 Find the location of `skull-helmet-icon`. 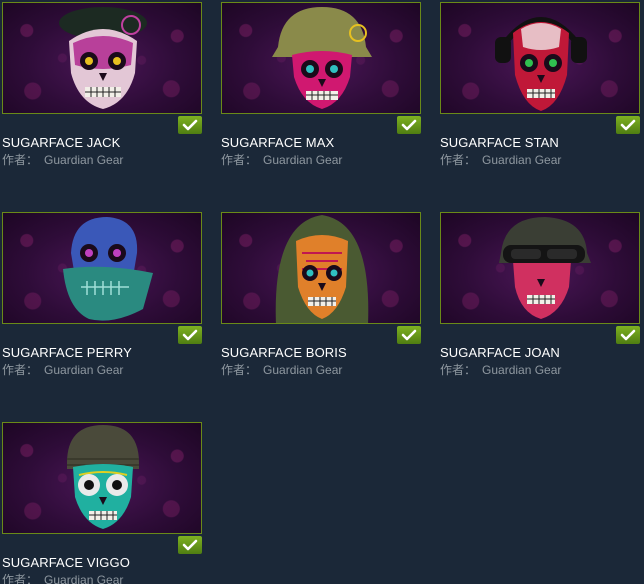

skull-helmet-icon is located at coordinates (322, 58).